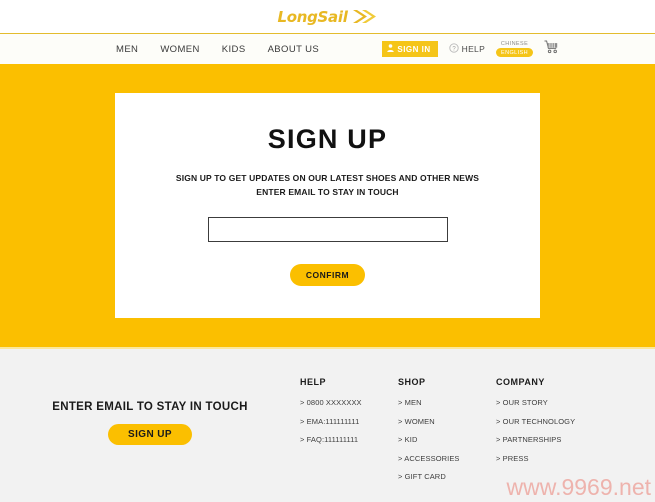 This screenshot has height=502, width=655. I want to click on sign-in-button: SIGN IN, so click(410, 49).